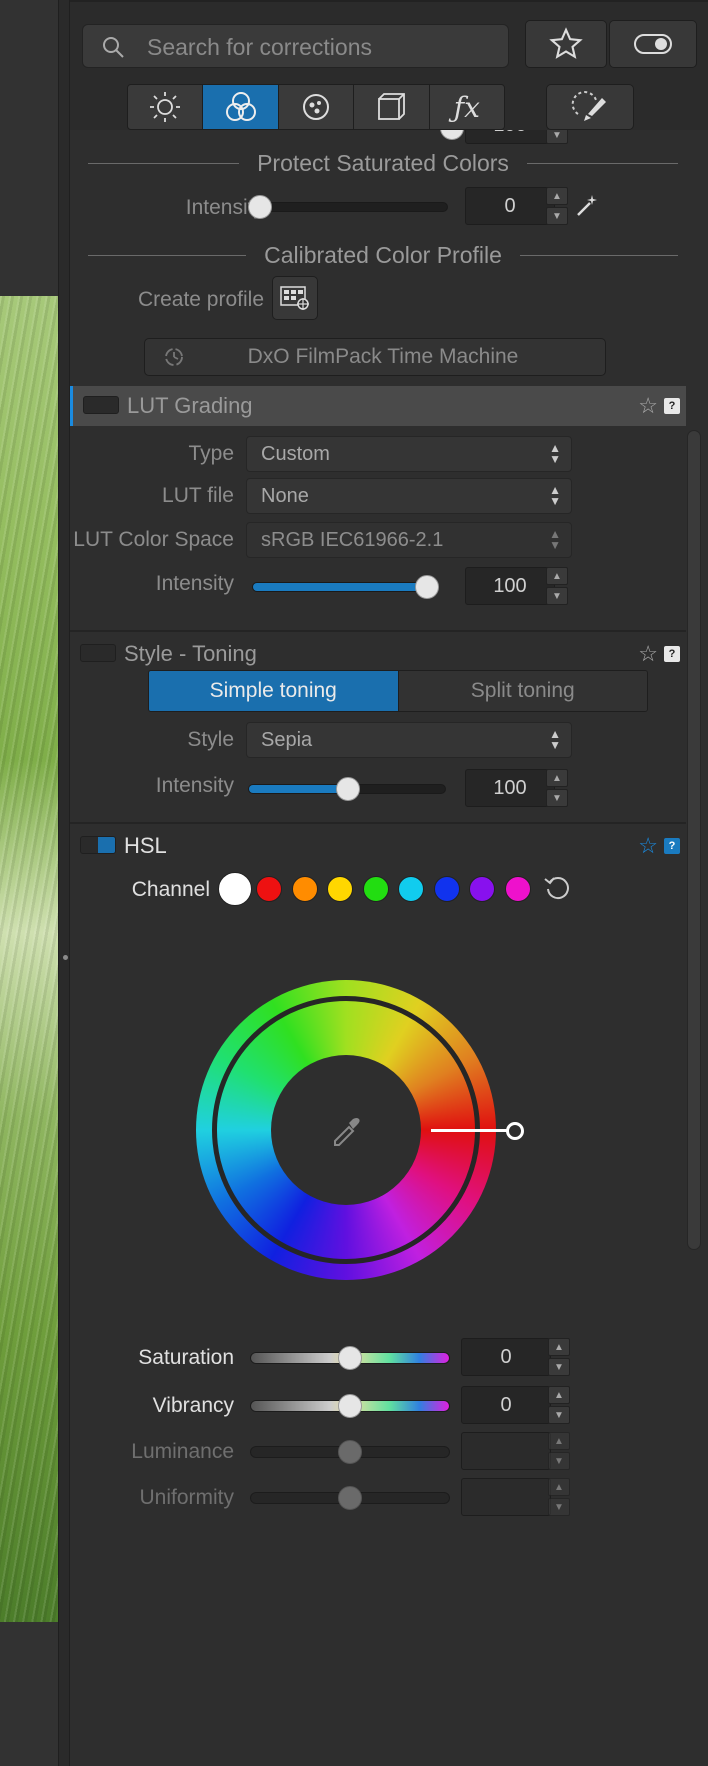 The width and height of the screenshot is (708, 1766). Describe the element at coordinates (348, 789) in the screenshot. I see `toning-intensity-knob` at that location.